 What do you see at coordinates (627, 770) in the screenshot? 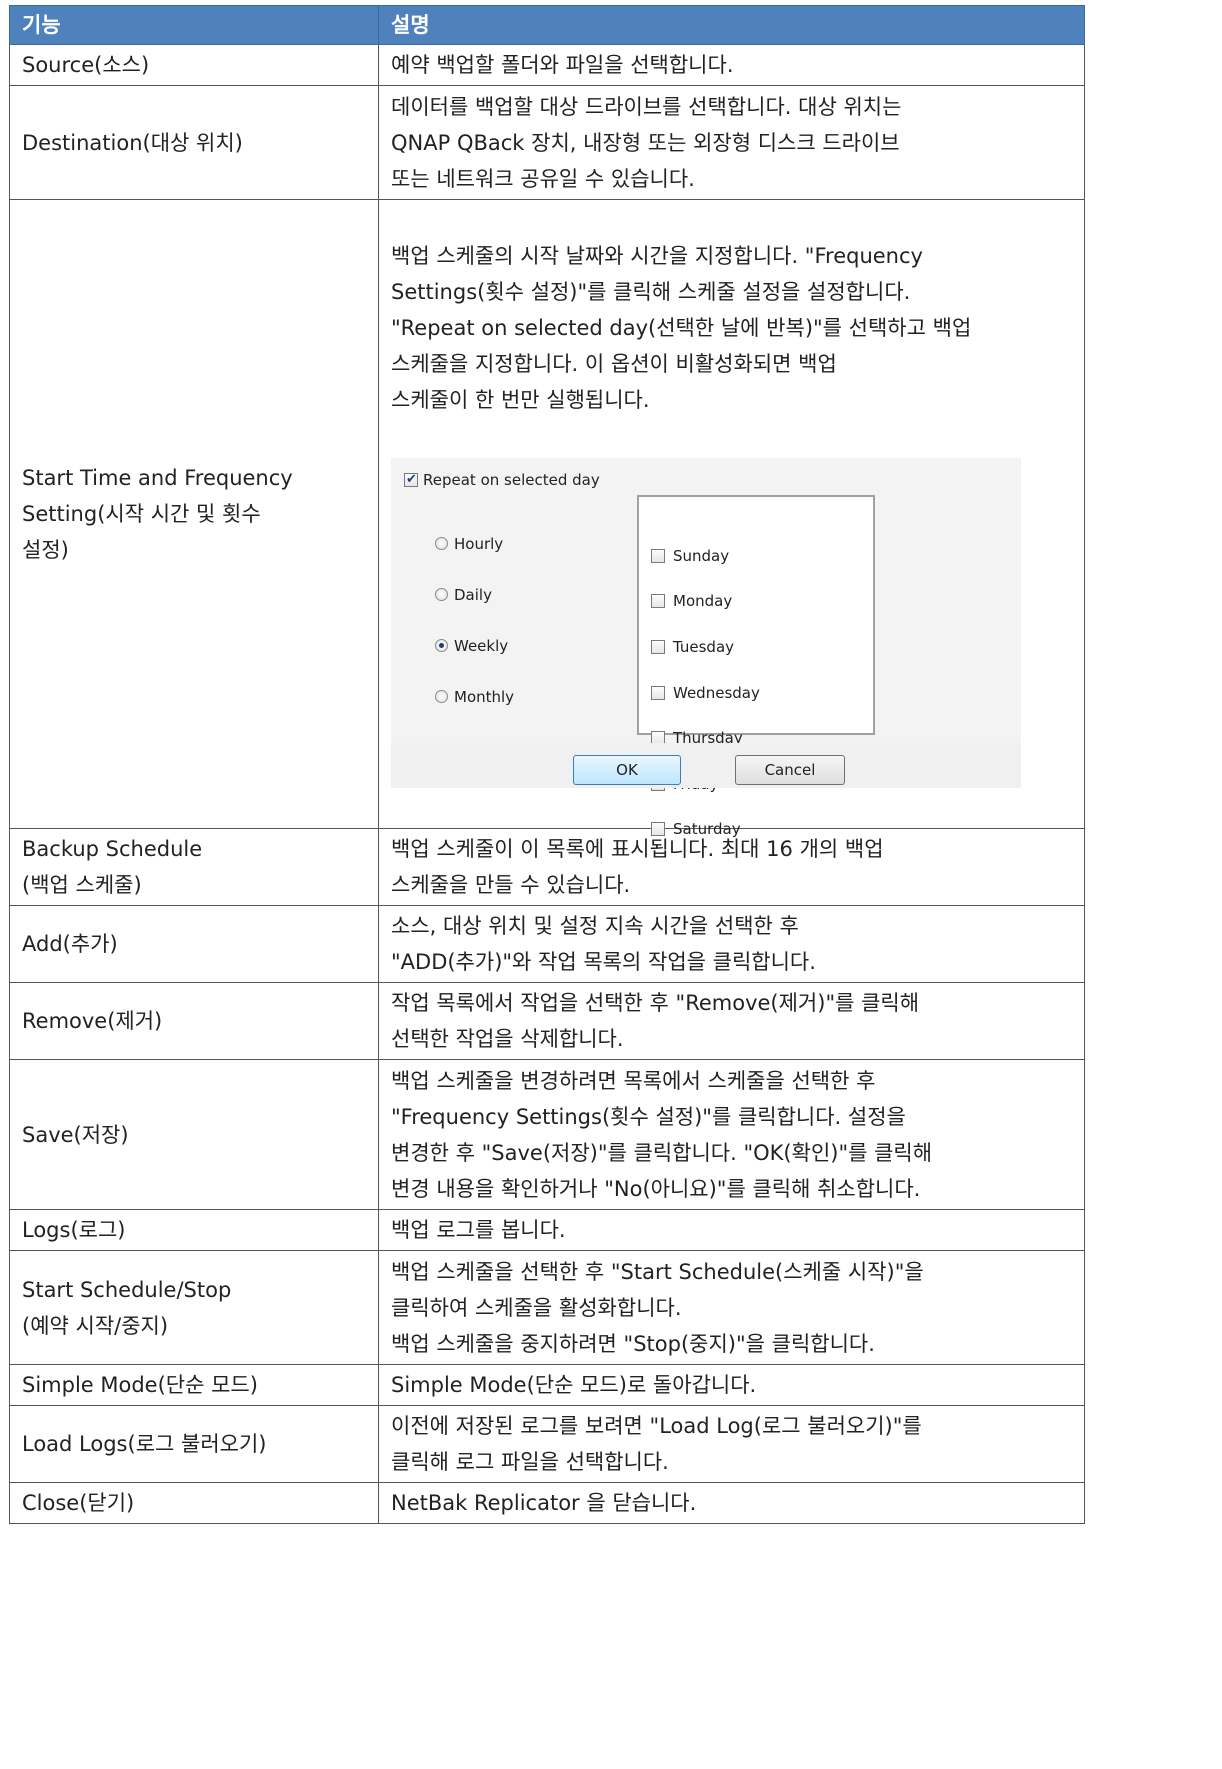
I see `ok-button: OK` at bounding box center [627, 770].